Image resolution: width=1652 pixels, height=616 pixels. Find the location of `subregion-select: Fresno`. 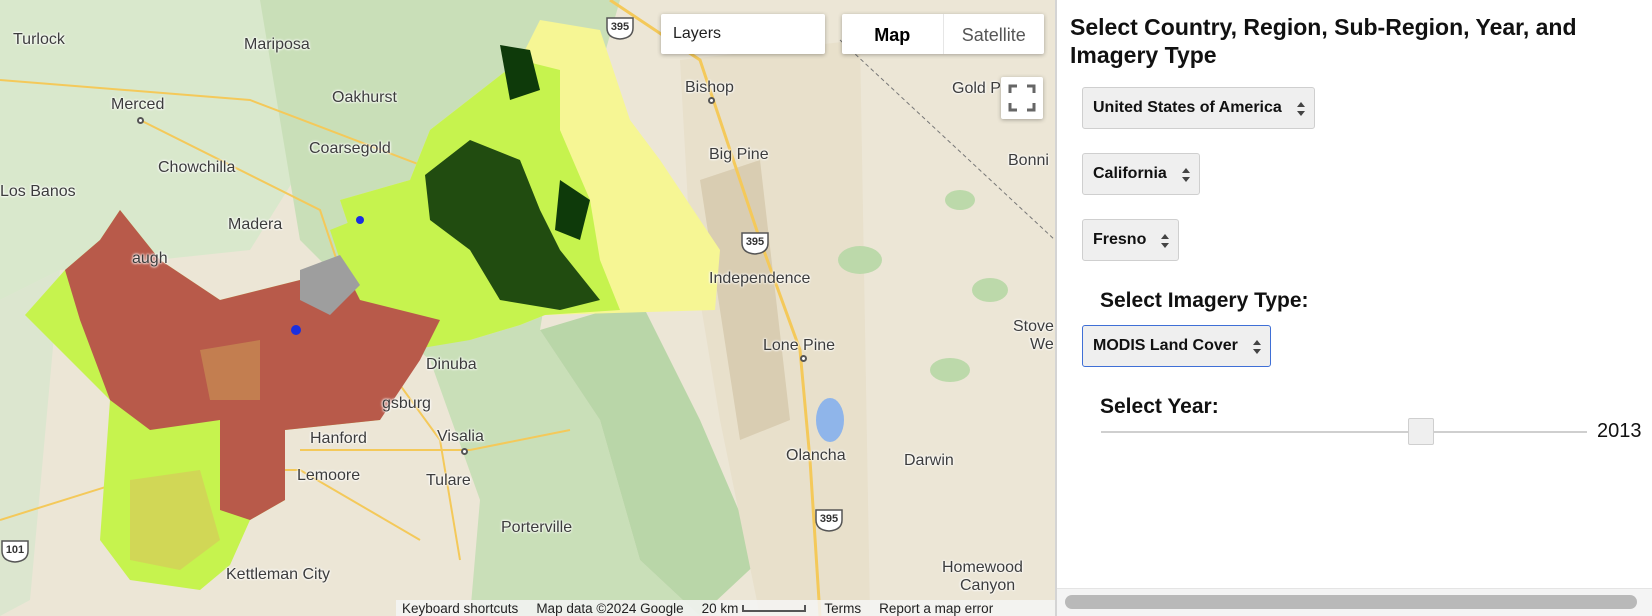

subregion-select: Fresno is located at coordinates (1131, 240).